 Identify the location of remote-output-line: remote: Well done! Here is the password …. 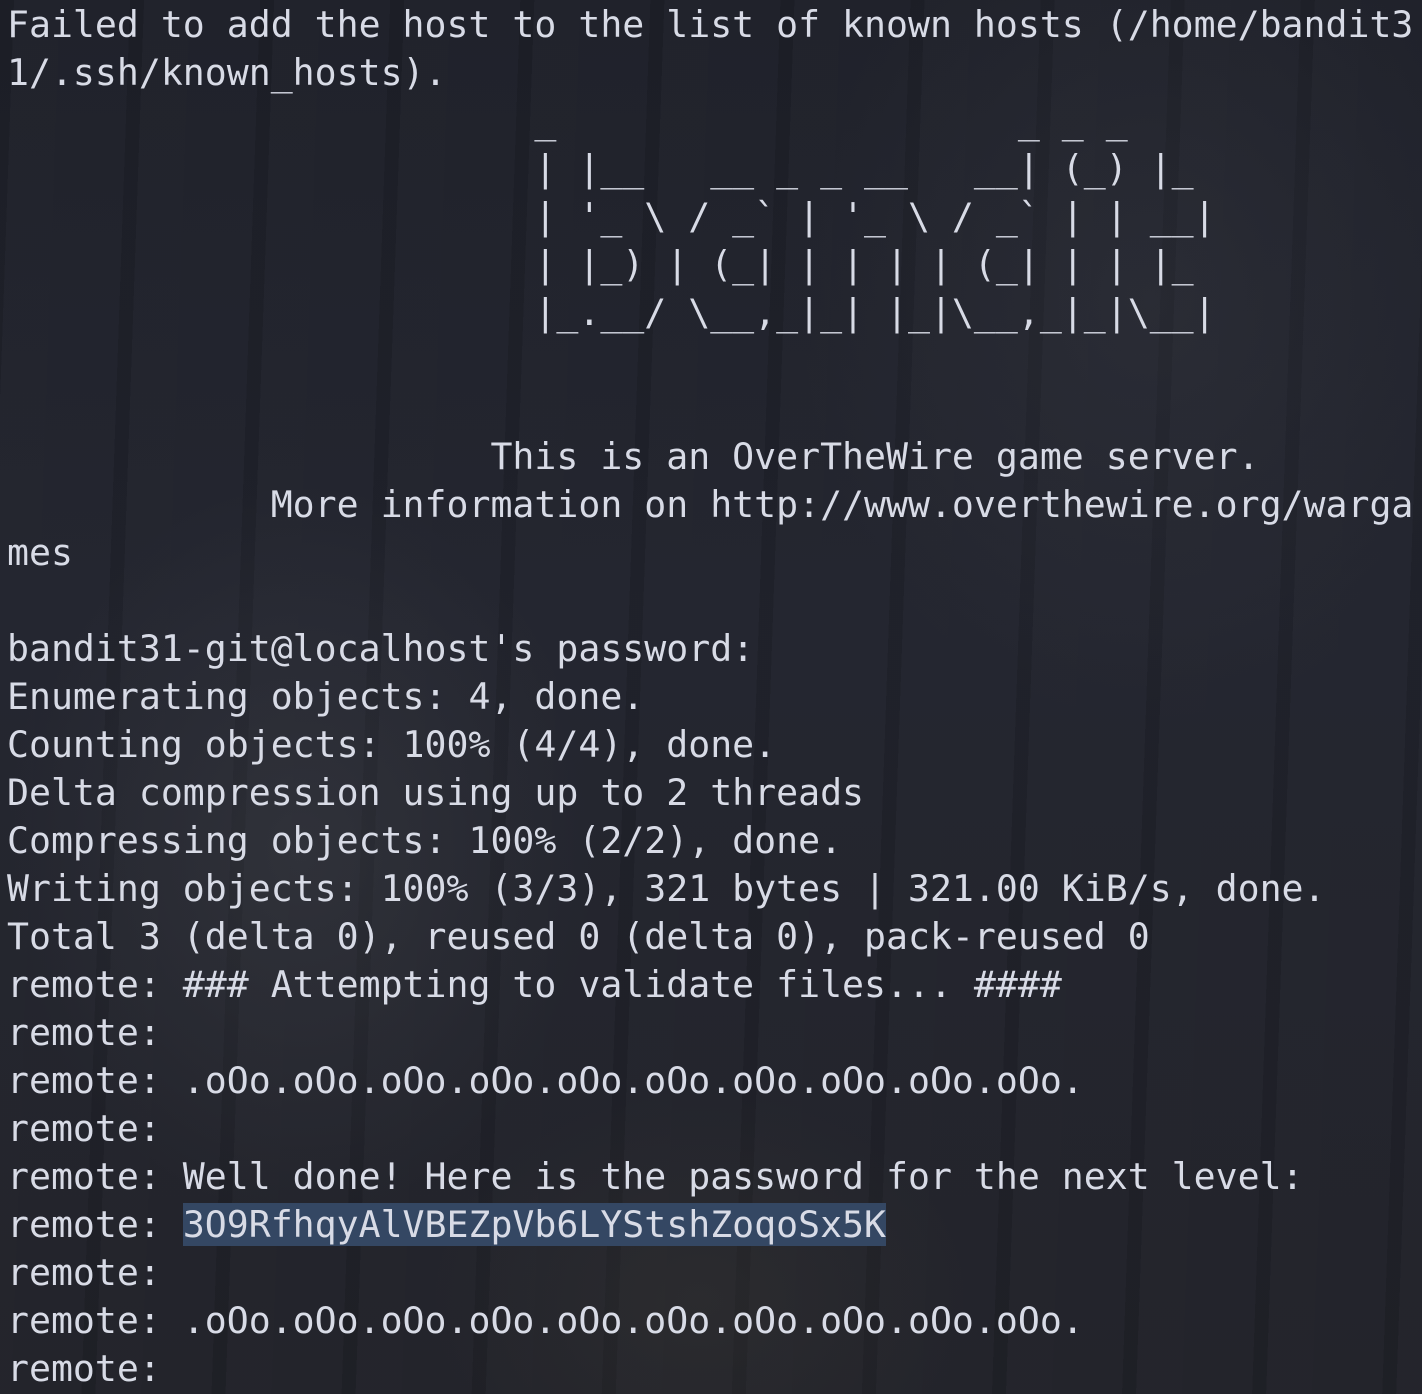
(655, 1176).